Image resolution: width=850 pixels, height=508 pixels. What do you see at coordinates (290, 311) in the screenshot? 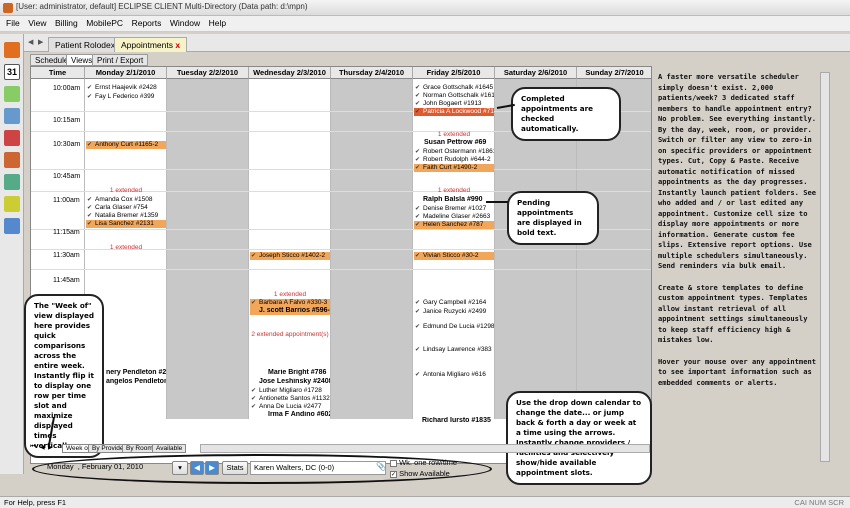
I see `appointment: J. scott Barrios #596-2` at bounding box center [290, 311].